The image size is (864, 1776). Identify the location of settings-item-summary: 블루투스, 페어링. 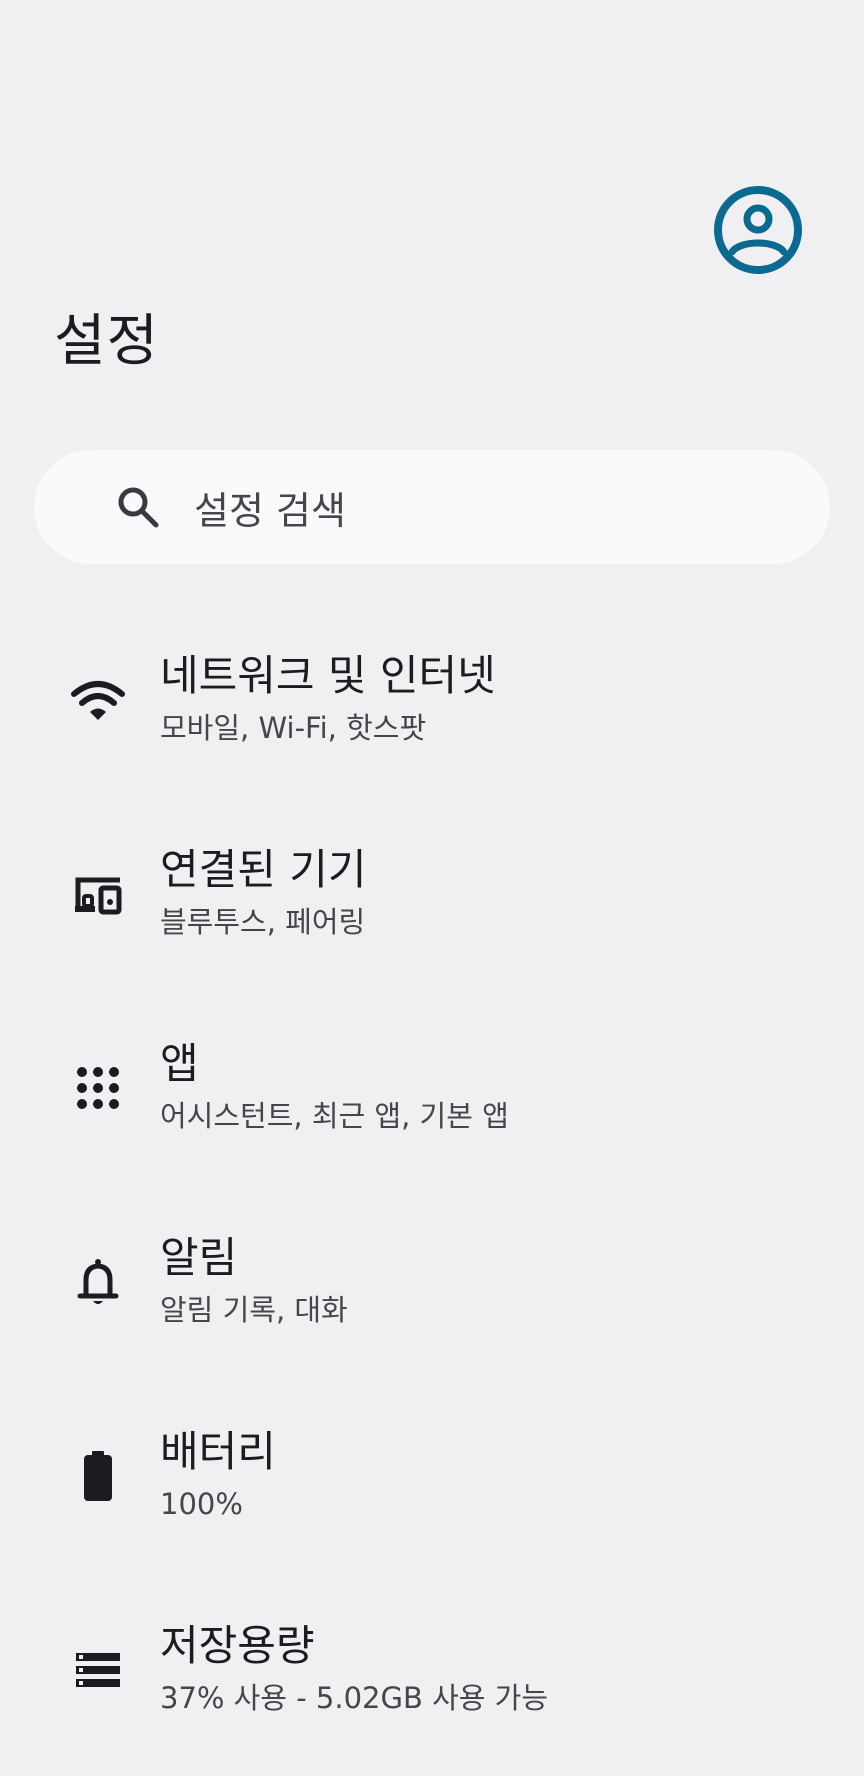
(263, 922).